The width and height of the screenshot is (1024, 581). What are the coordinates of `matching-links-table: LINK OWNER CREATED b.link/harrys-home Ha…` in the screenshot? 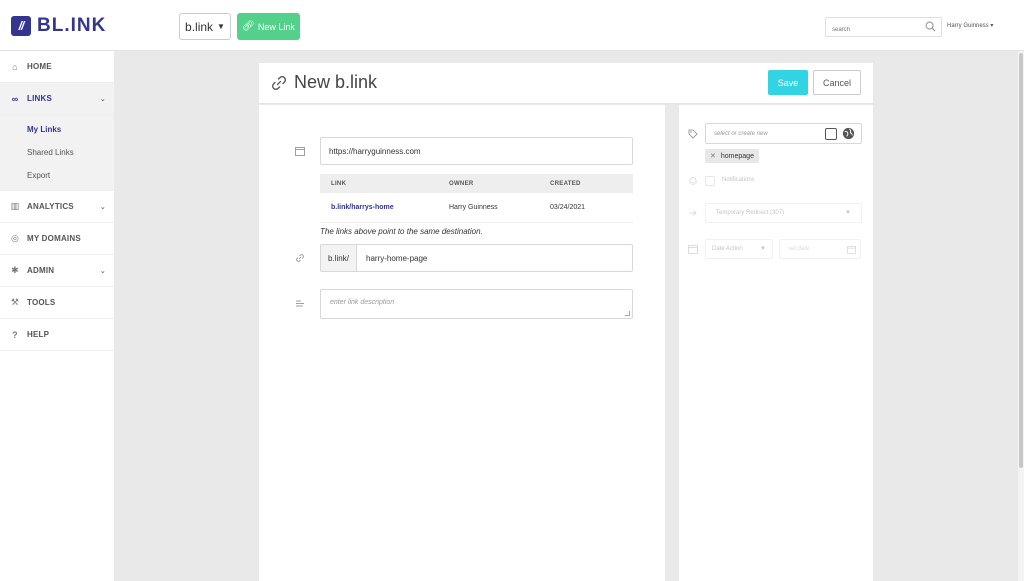 It's located at (476, 198).